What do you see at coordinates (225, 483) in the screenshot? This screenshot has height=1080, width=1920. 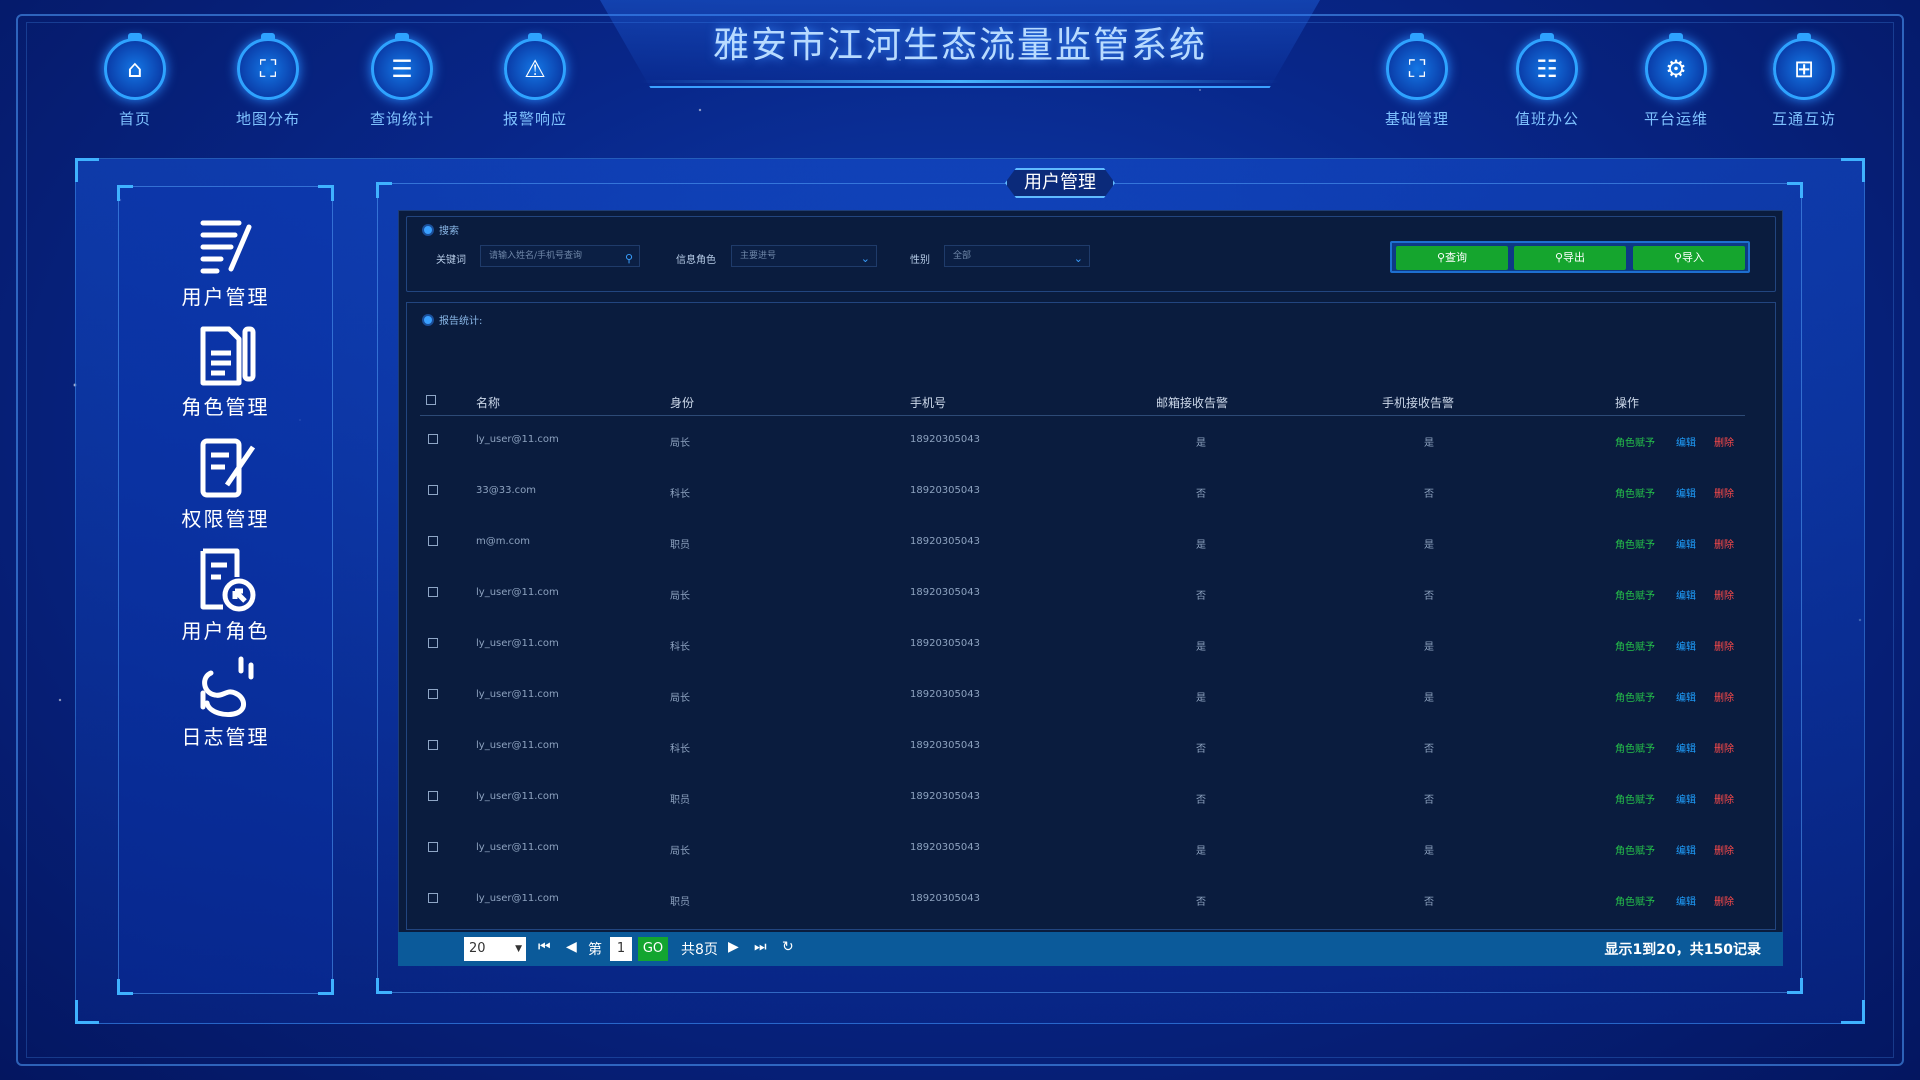 I see `sidebar-item-permission: 权限管理` at bounding box center [225, 483].